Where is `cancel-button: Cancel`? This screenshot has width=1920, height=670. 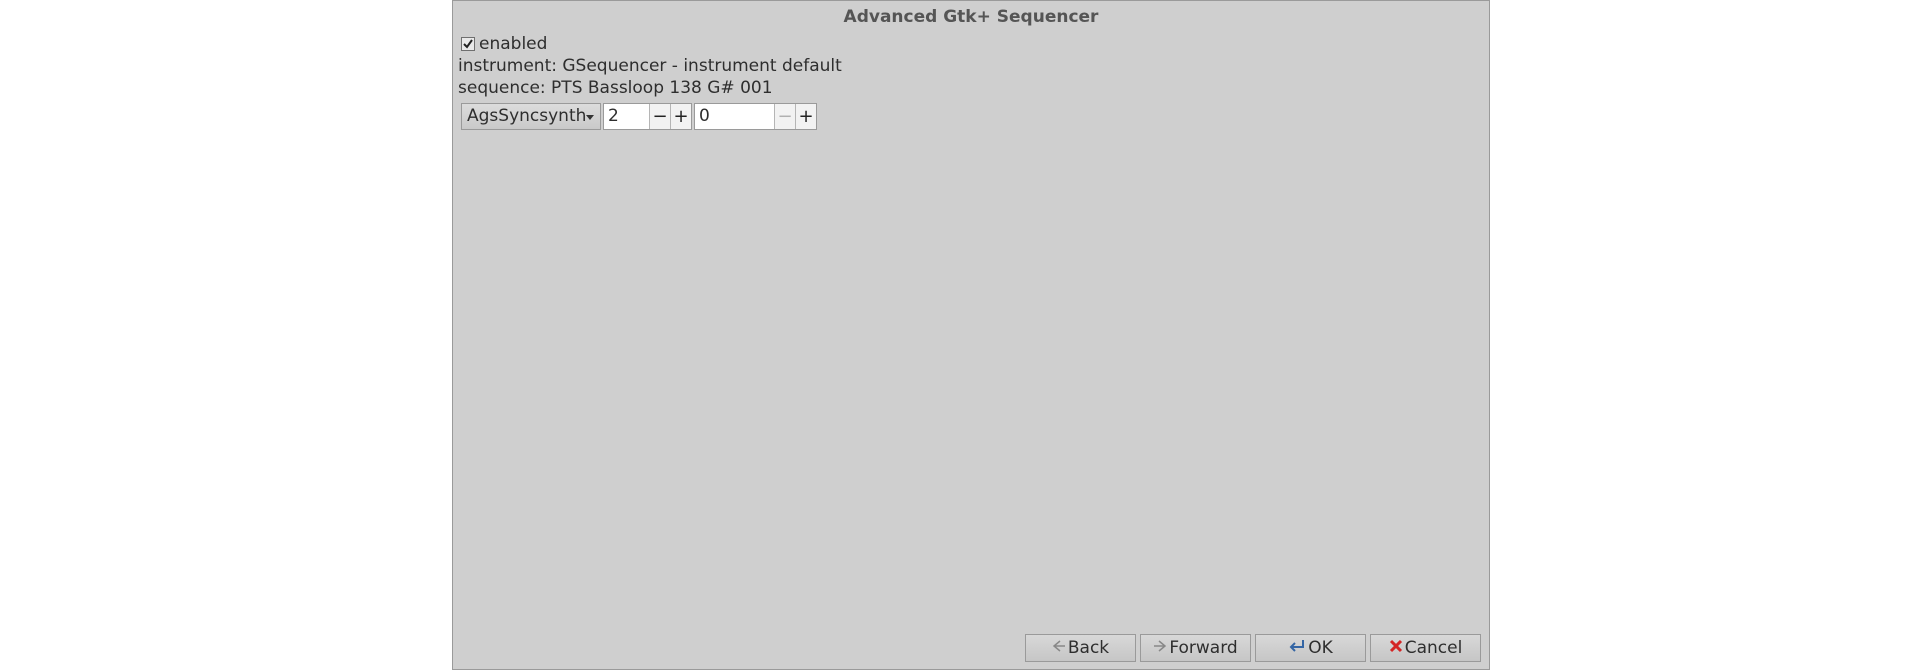 cancel-button: Cancel is located at coordinates (1425, 648).